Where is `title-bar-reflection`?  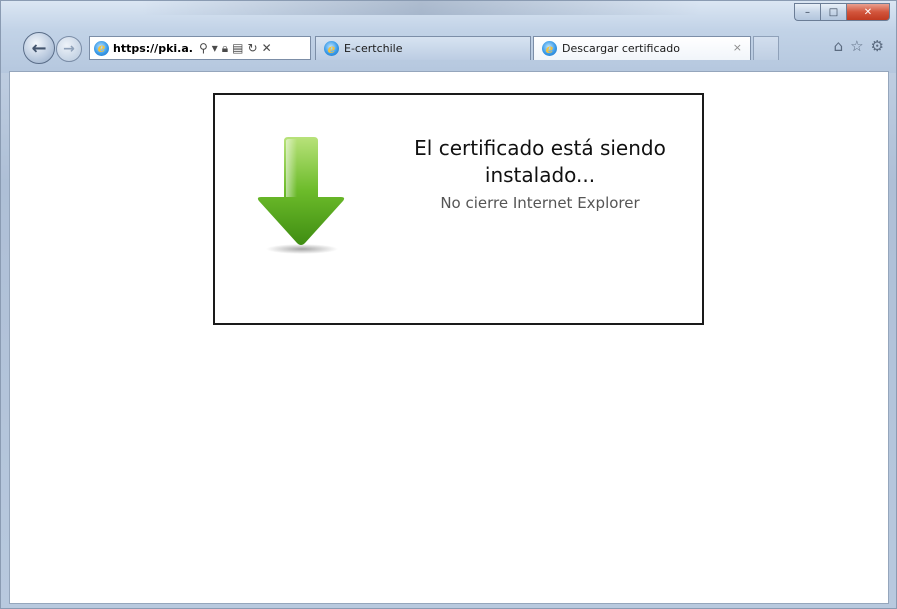 title-bar-reflection is located at coordinates (421, 8).